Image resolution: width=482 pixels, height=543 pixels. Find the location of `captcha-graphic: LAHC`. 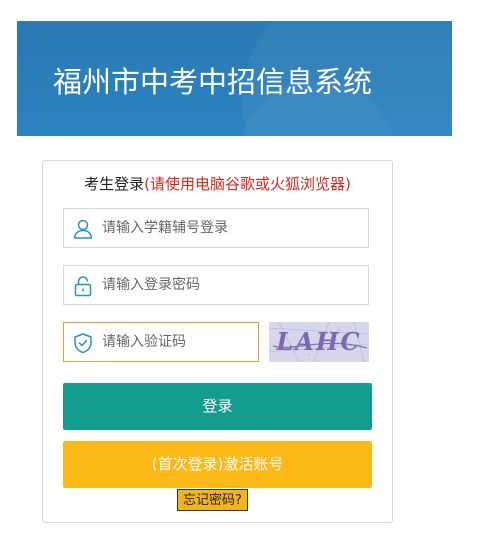

captcha-graphic: LAHC is located at coordinates (319, 342).